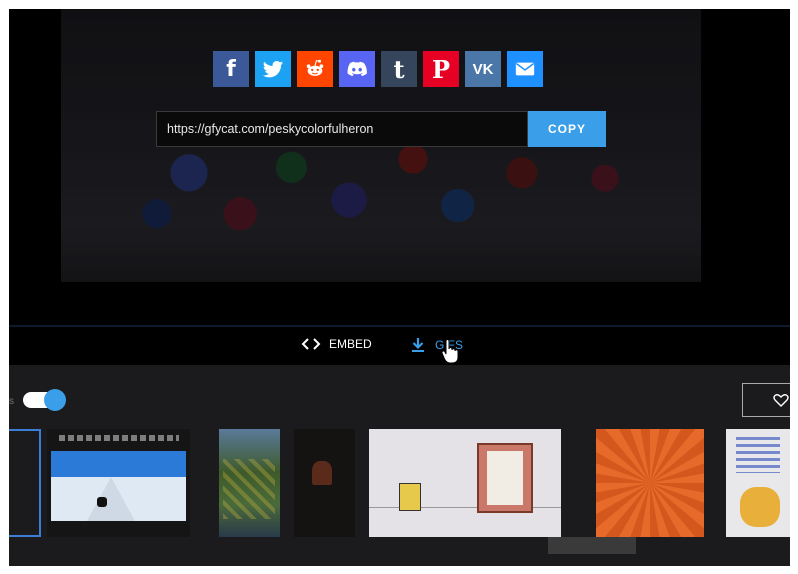  I want to click on thumb-cat, so click(410, 497).